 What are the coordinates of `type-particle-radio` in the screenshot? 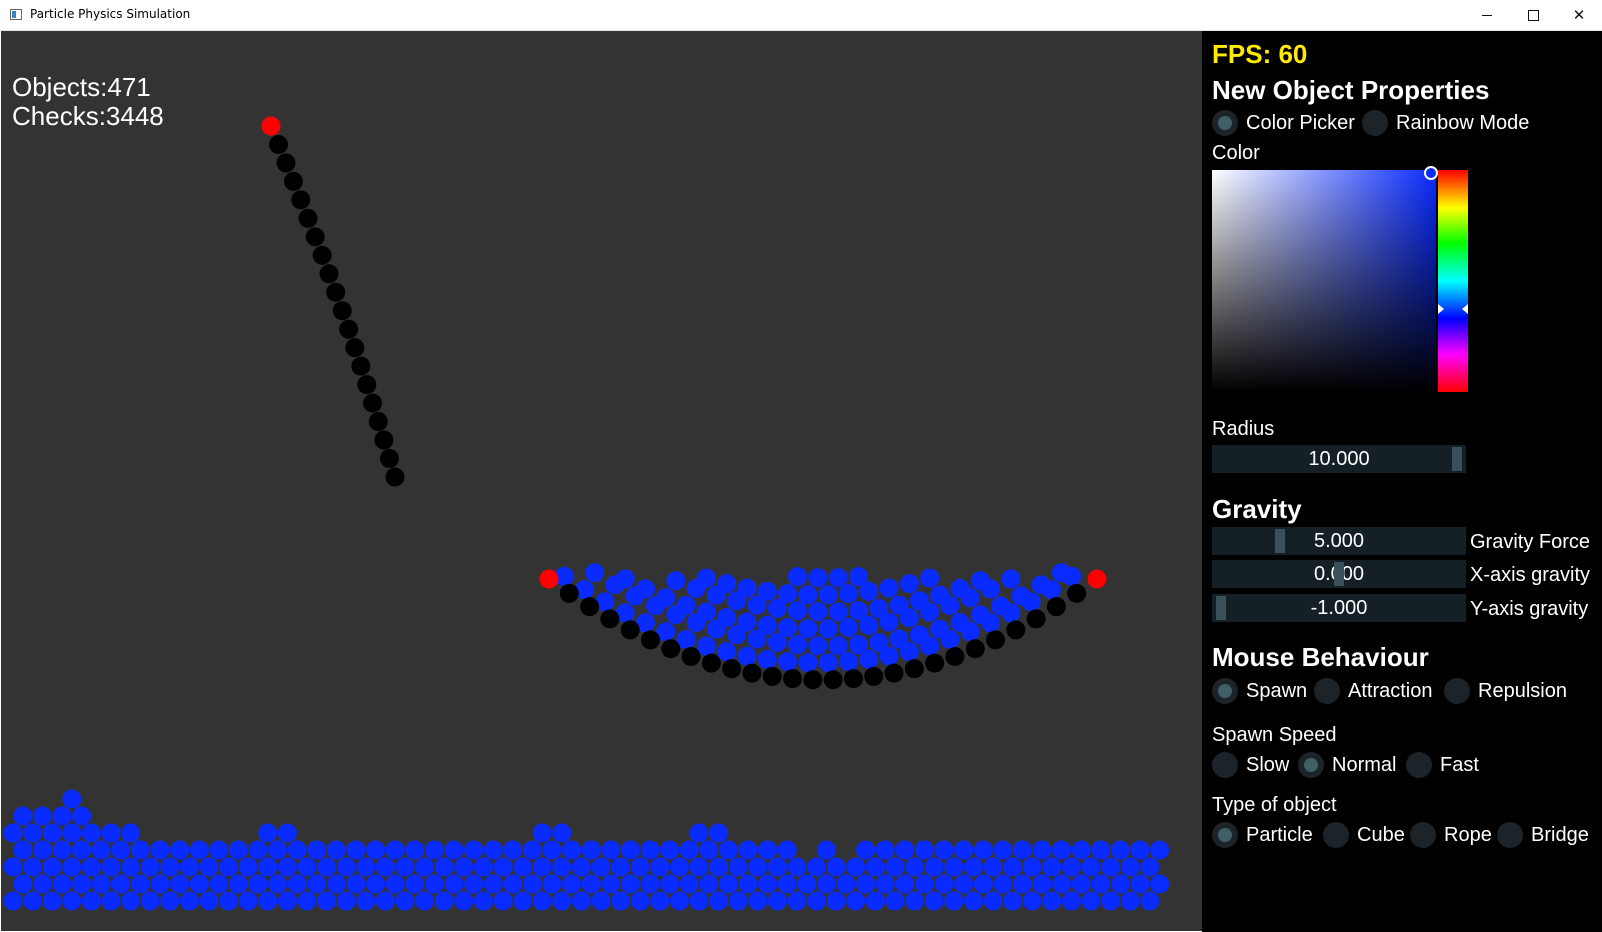 It's located at (1225, 835).